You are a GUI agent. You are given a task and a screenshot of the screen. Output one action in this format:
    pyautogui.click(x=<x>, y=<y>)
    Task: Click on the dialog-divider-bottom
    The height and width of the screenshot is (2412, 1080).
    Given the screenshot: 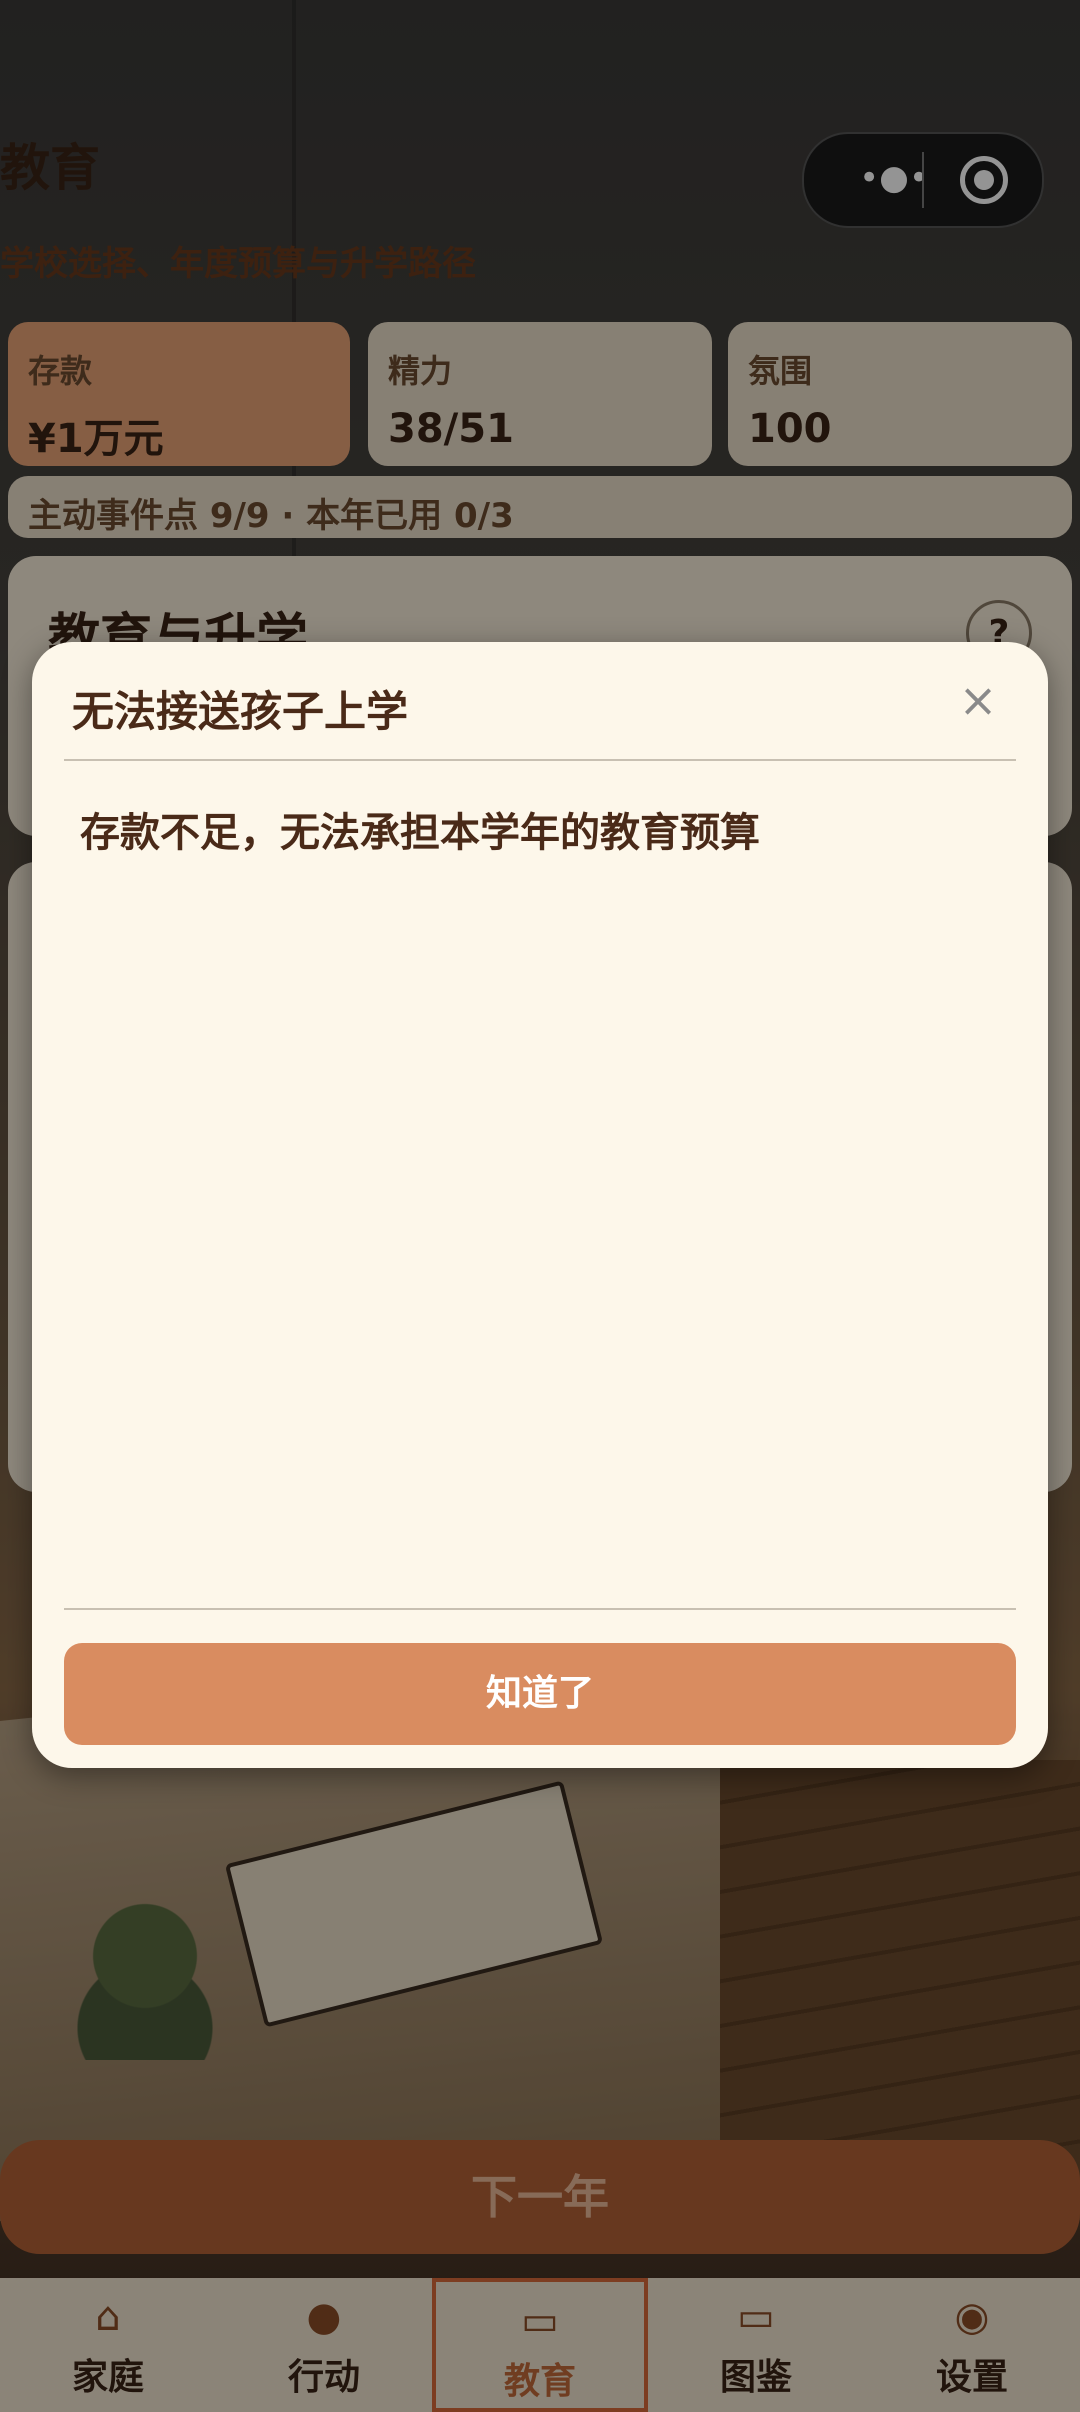 What is the action you would take?
    pyautogui.click(x=540, y=1609)
    